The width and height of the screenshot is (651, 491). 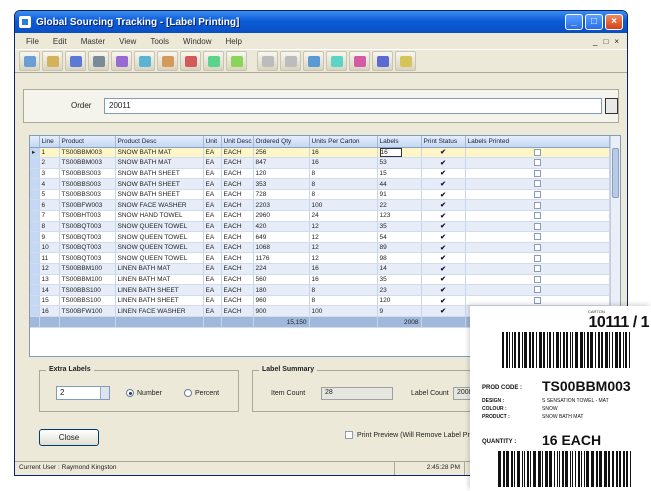 What do you see at coordinates (75, 61) in the screenshot?
I see `save-button` at bounding box center [75, 61].